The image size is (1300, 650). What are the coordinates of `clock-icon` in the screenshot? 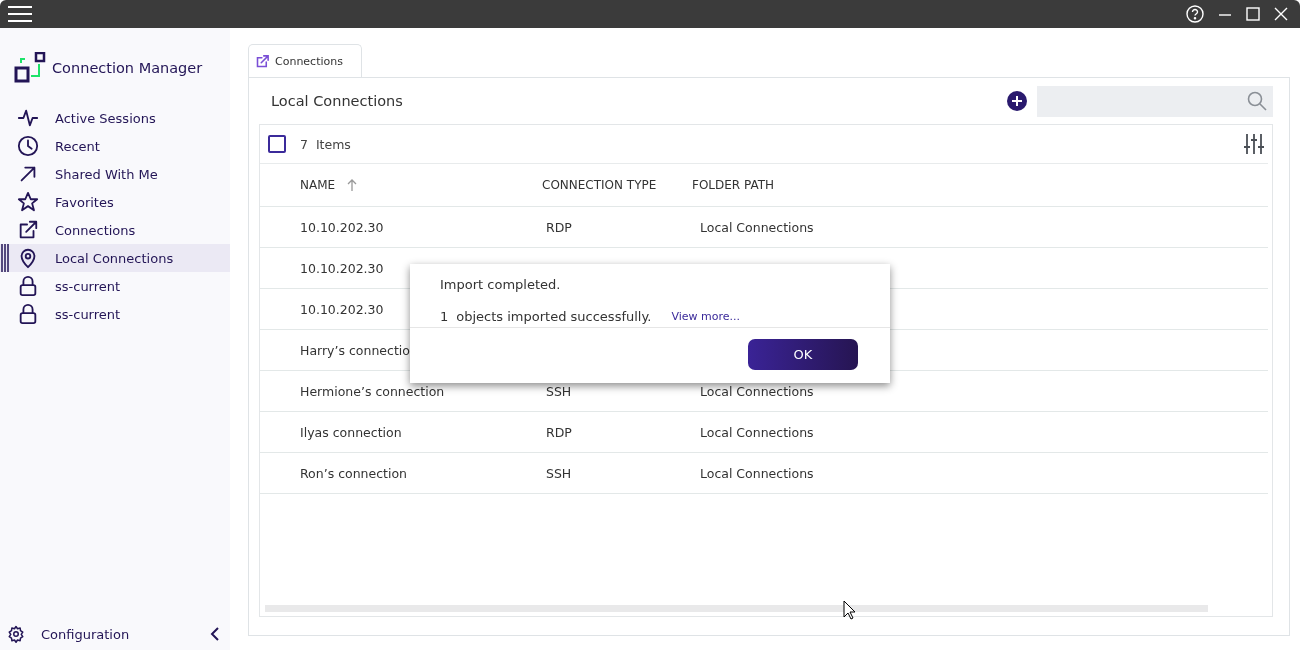 It's located at (28, 146).